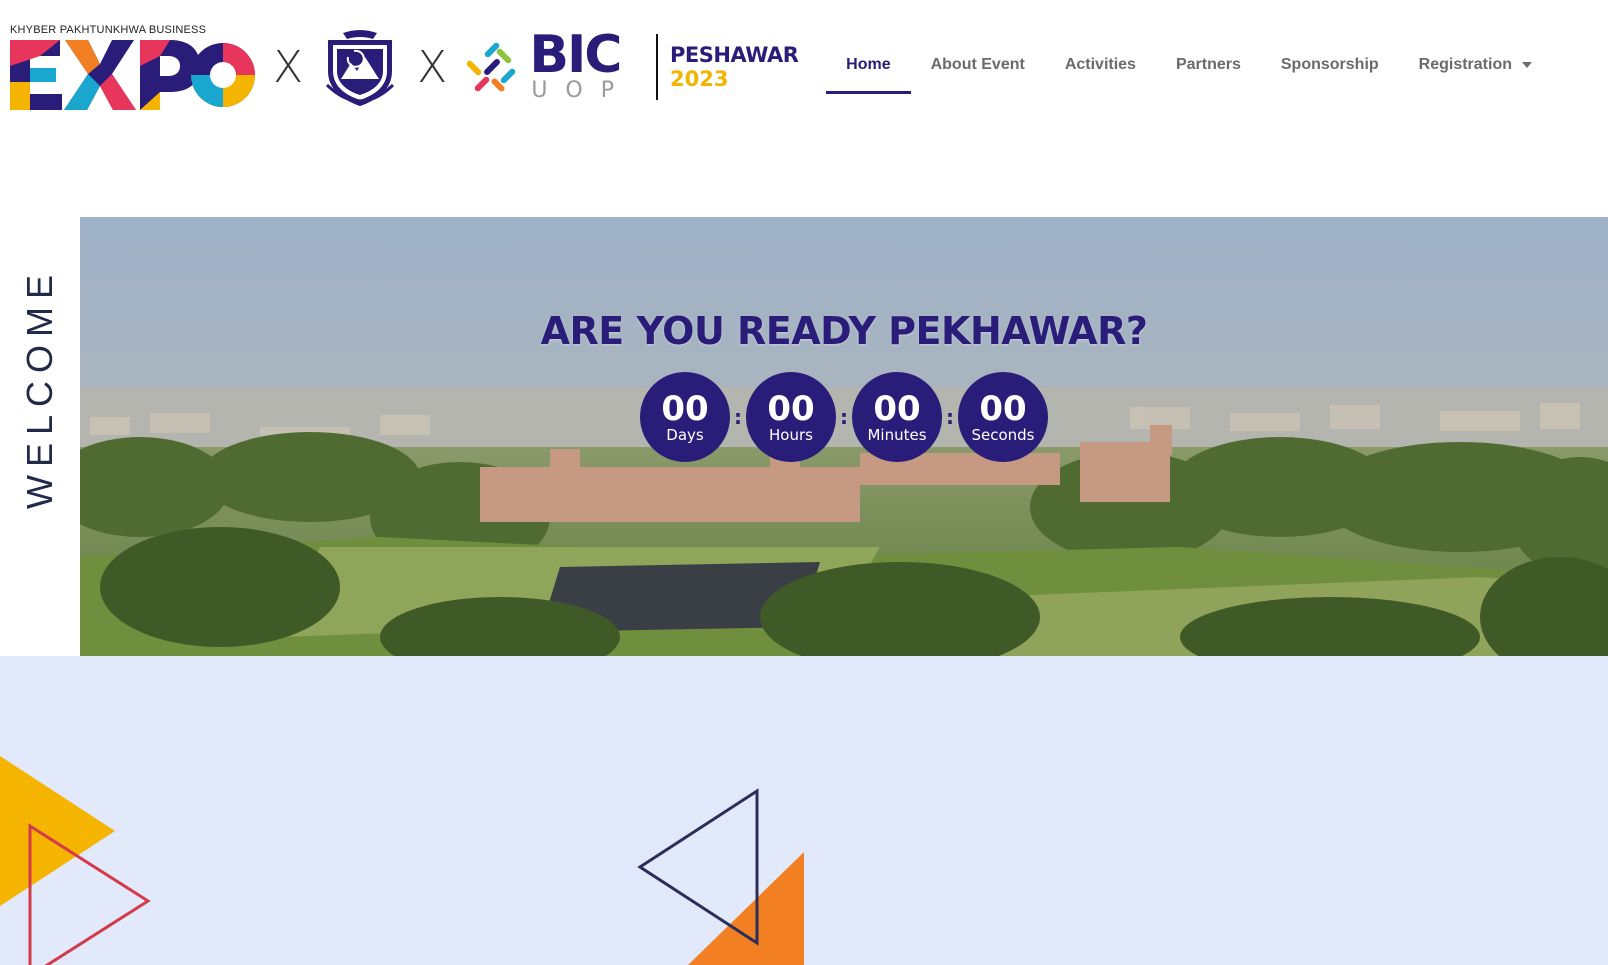 This screenshot has width=1608, height=965. What do you see at coordinates (402, 860) in the screenshot?
I see `decorative-triangles` at bounding box center [402, 860].